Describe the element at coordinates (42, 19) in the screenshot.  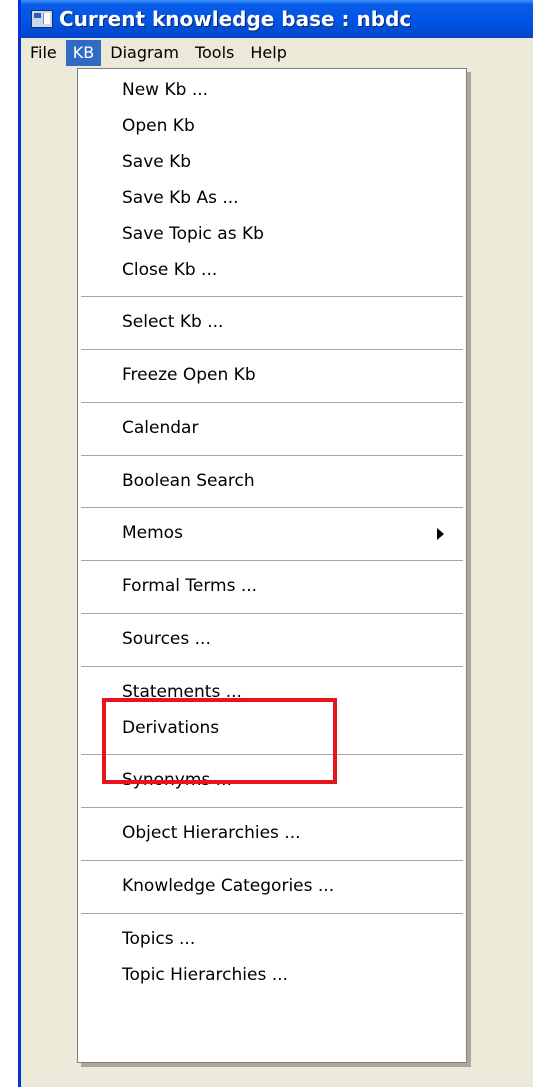
I see `knowledge-base-app-icon` at that location.